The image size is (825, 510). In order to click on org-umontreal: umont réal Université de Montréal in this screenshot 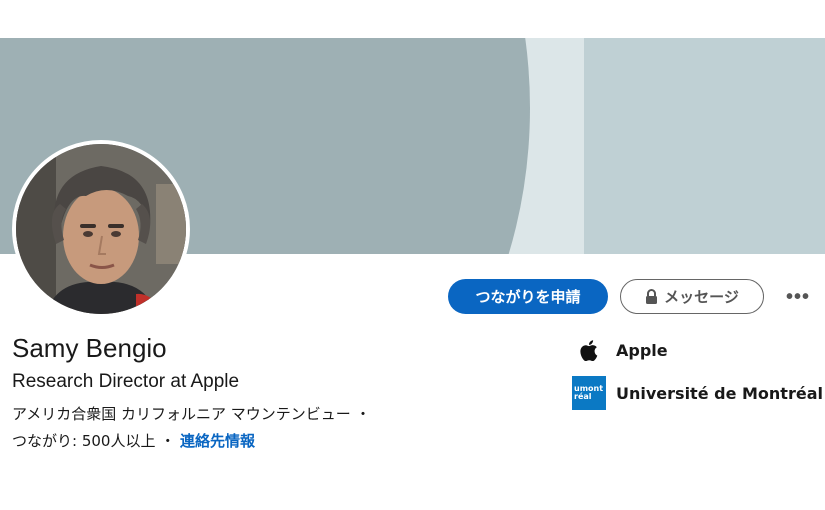, I will do `click(697, 393)`.